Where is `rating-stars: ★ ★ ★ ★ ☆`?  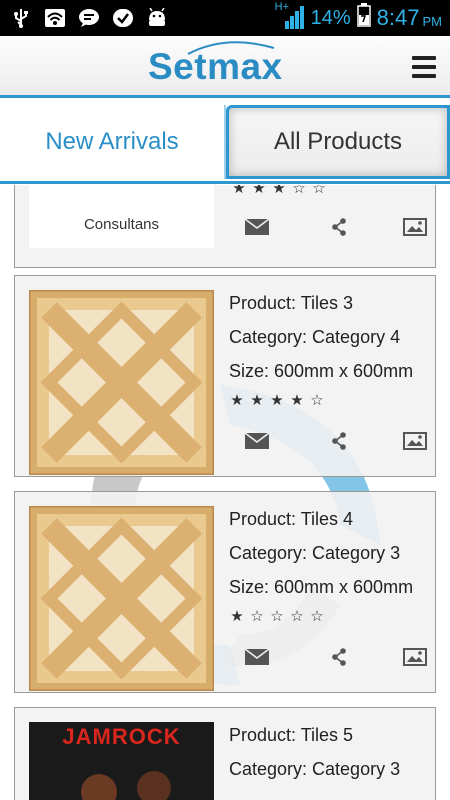
rating-stars: ★ ★ ★ ★ ☆ is located at coordinates (327, 400).